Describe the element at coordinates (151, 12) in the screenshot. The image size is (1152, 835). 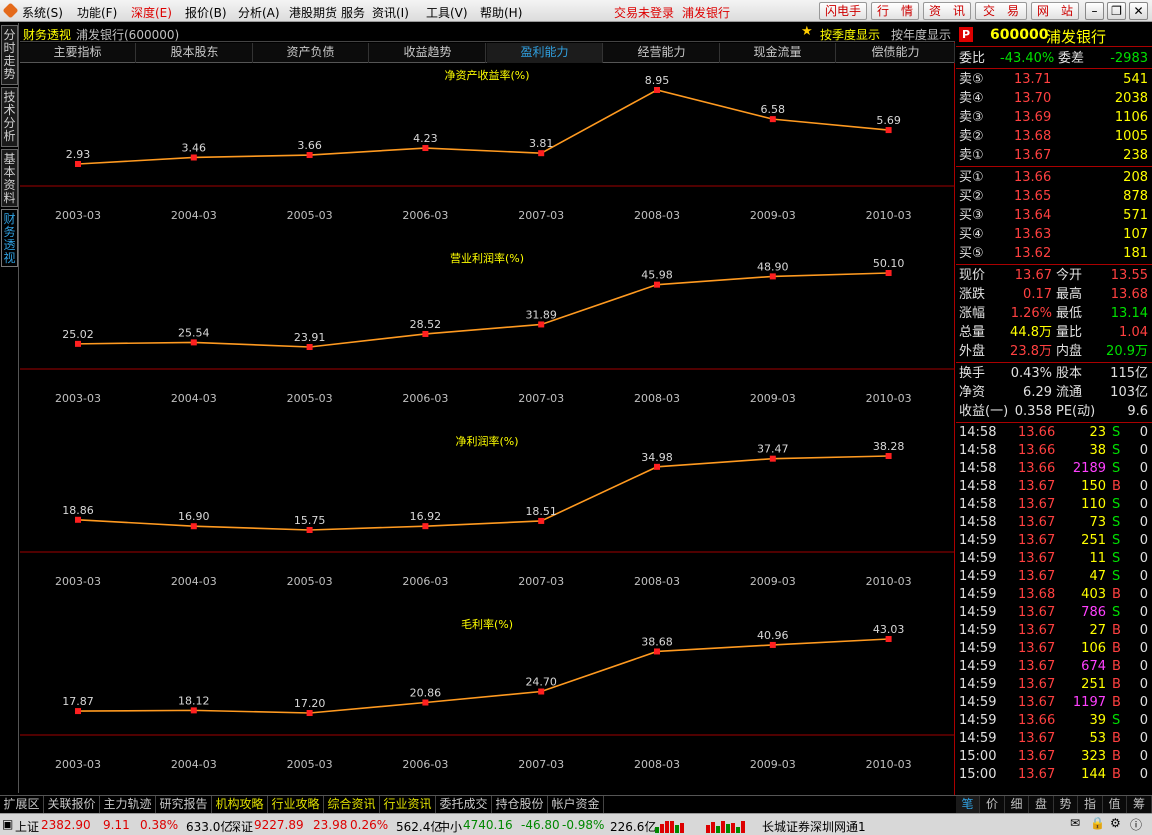
I see `menu-depth: 深度(E)` at that location.